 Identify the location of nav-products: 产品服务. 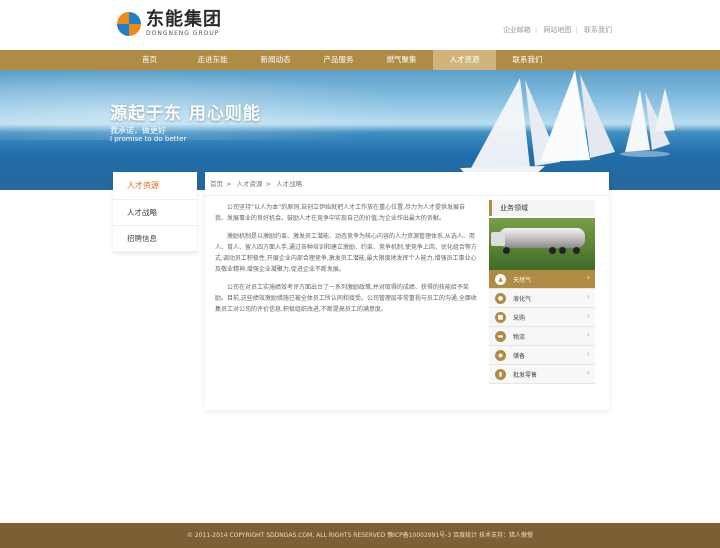
(338, 60).